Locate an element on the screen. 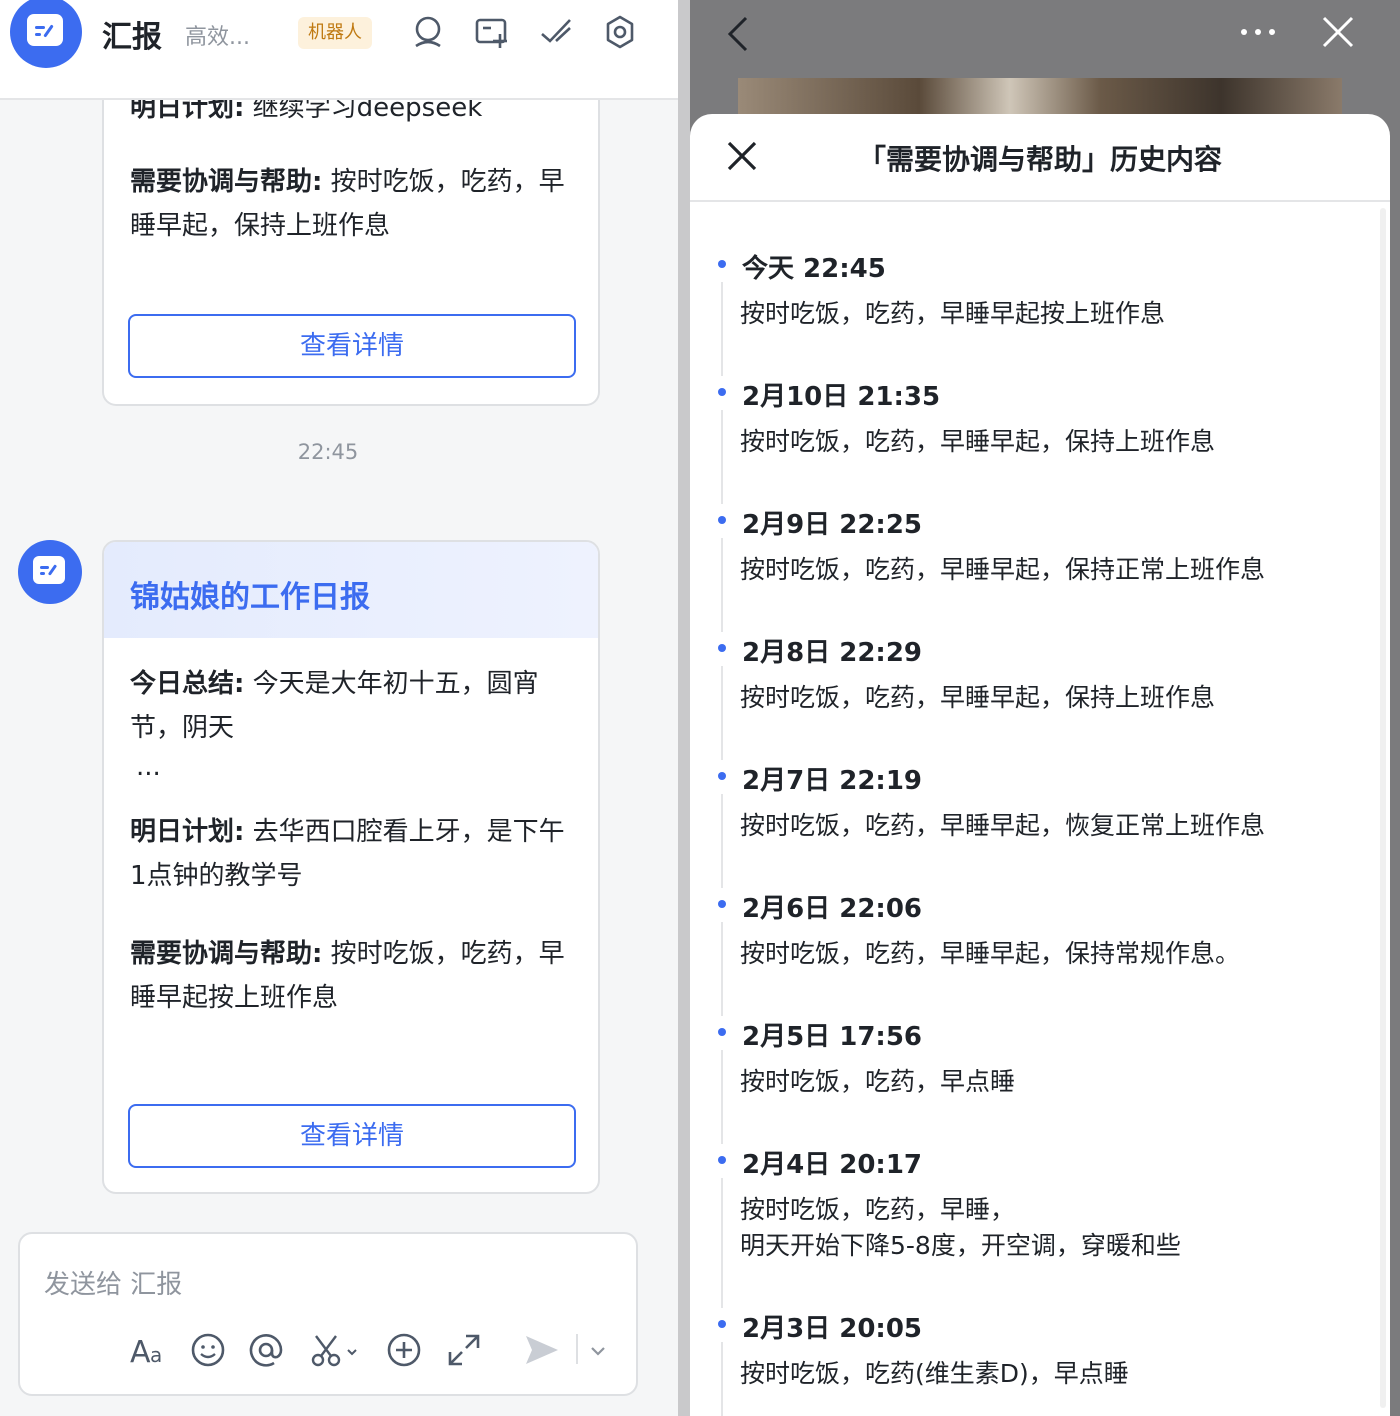 This screenshot has height=1416, width=1400. chat-title: 汇报 is located at coordinates (132, 37).